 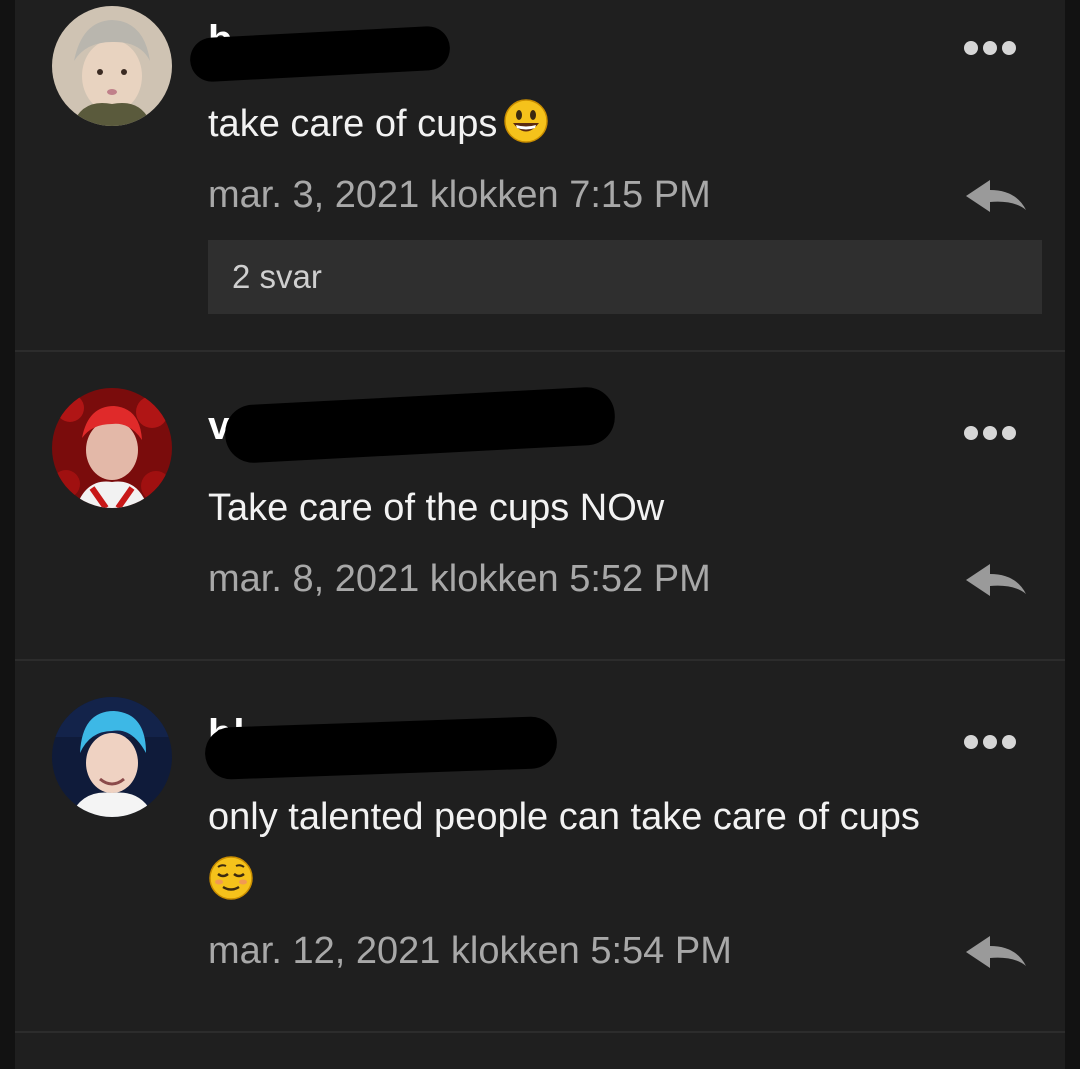 What do you see at coordinates (470, 951) in the screenshot?
I see `comment-date: mar. 12, 2021 klokken 5:54 PM` at bounding box center [470, 951].